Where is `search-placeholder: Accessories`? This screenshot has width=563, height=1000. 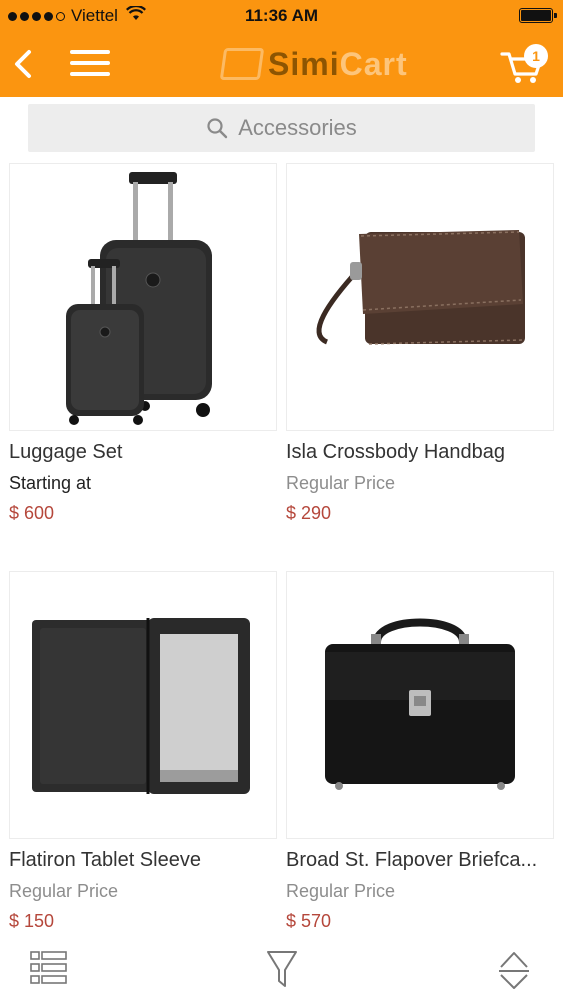
search-placeholder: Accessories is located at coordinates (297, 127).